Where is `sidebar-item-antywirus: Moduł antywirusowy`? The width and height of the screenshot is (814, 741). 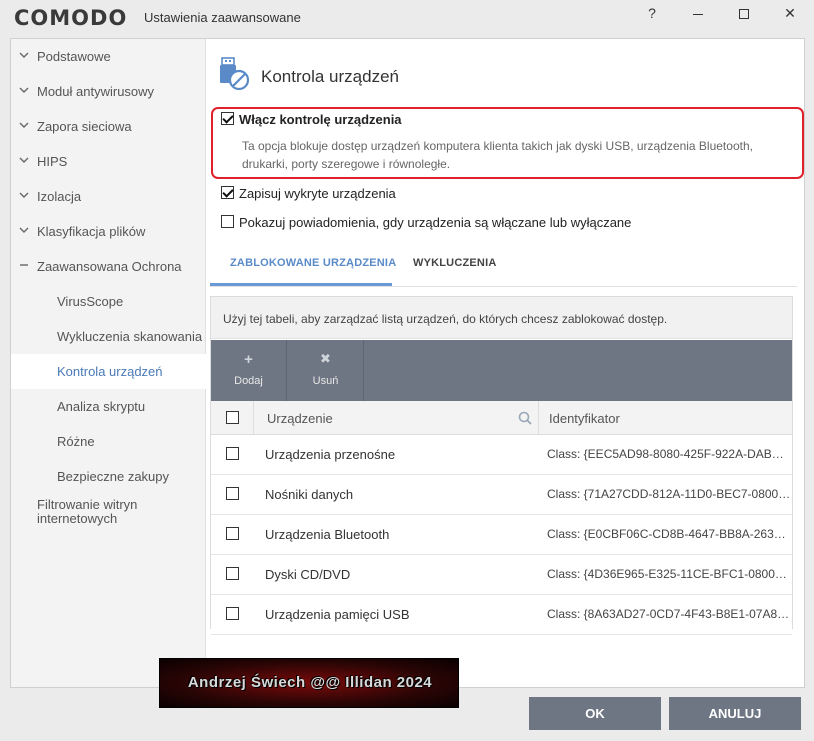
sidebar-item-antywirus: Moduł antywirusowy is located at coordinates (108, 91).